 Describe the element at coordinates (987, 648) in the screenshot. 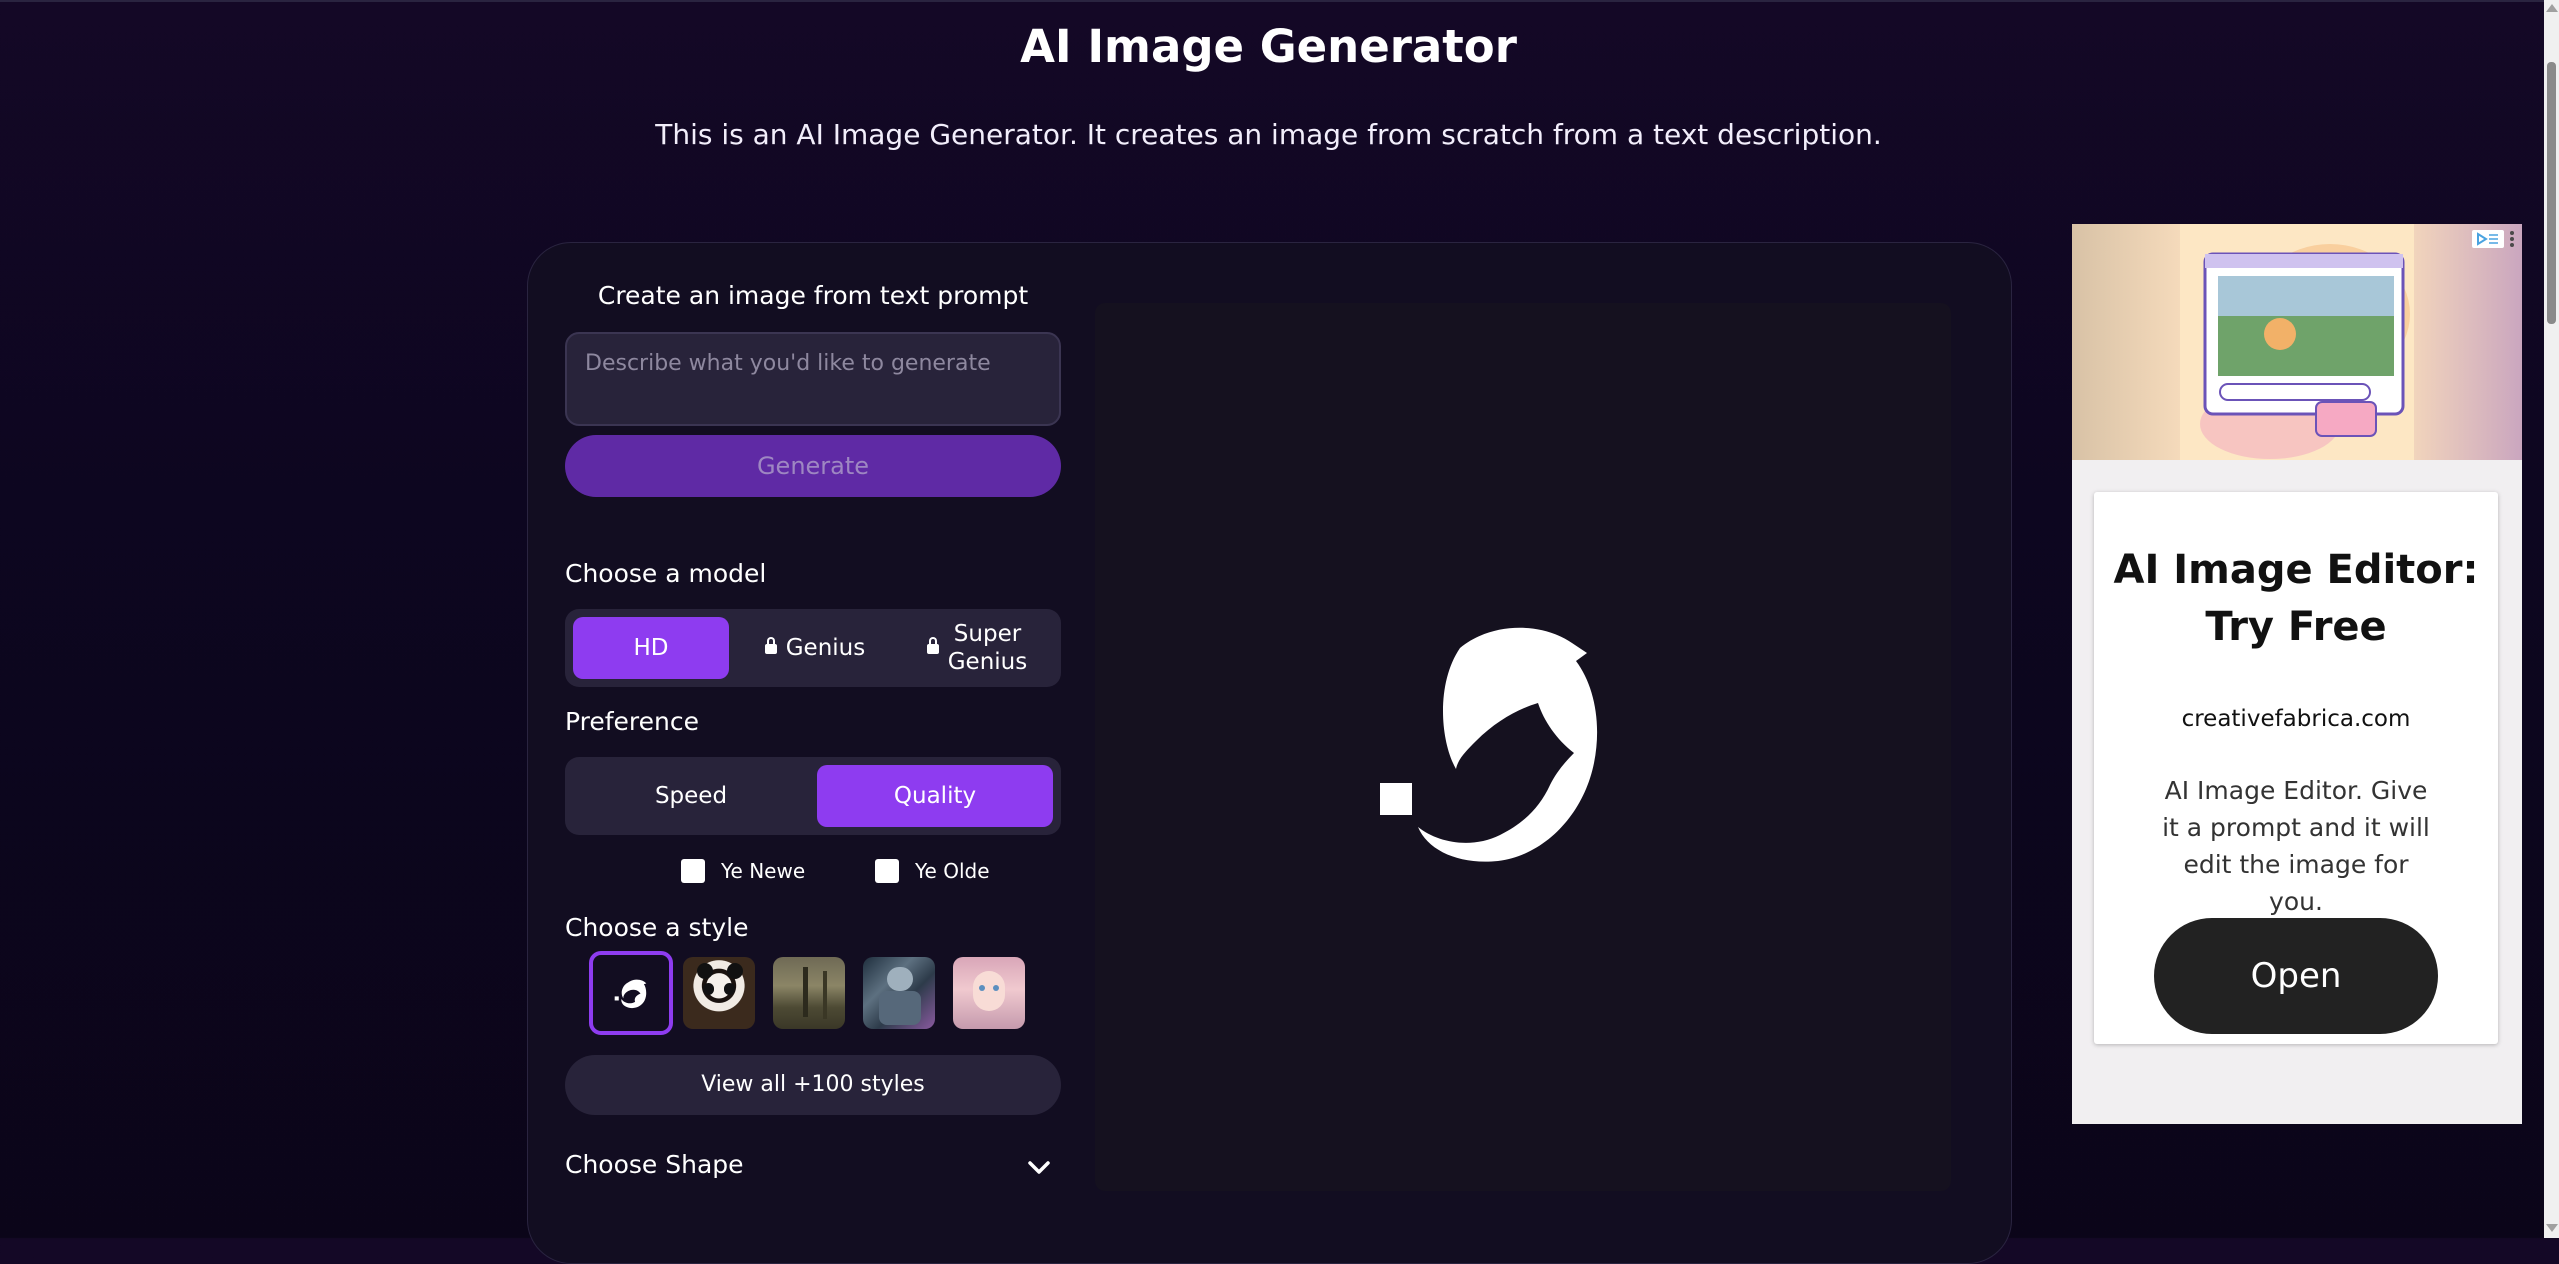

I see `model-option-label: Super Genius` at that location.